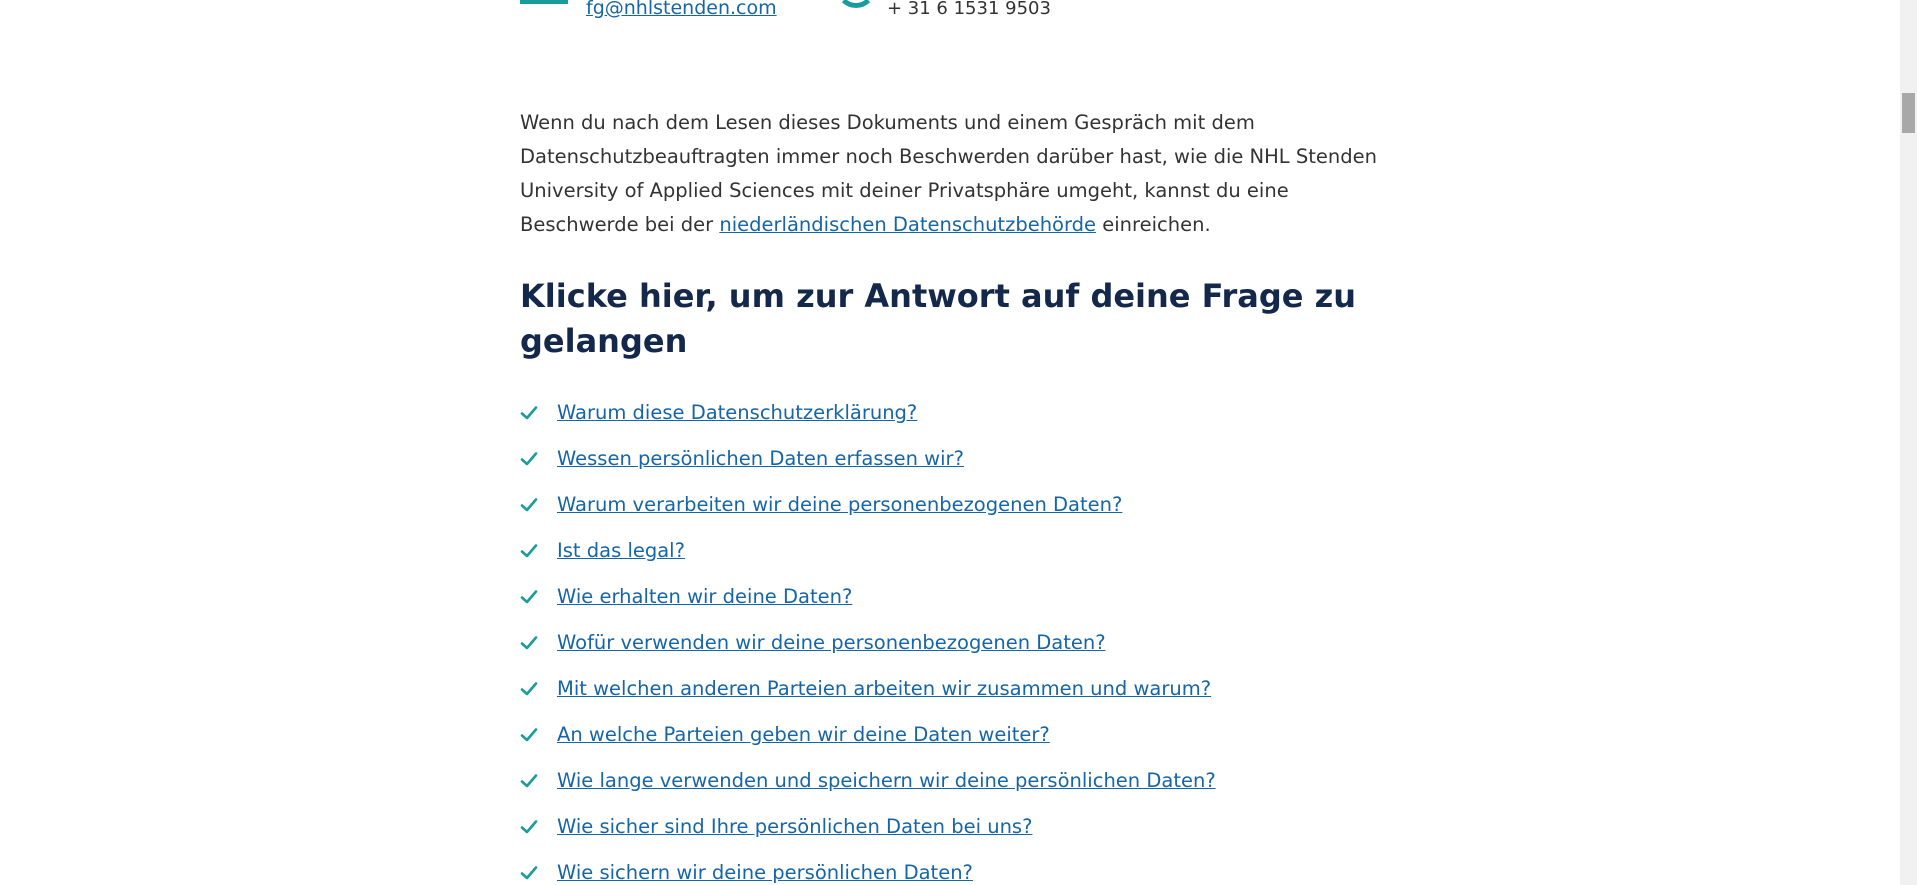 The width and height of the screenshot is (1917, 885). I want to click on contact-row: fg@nhlstenden.com + 31 6 1531 9503, so click(950, 12).